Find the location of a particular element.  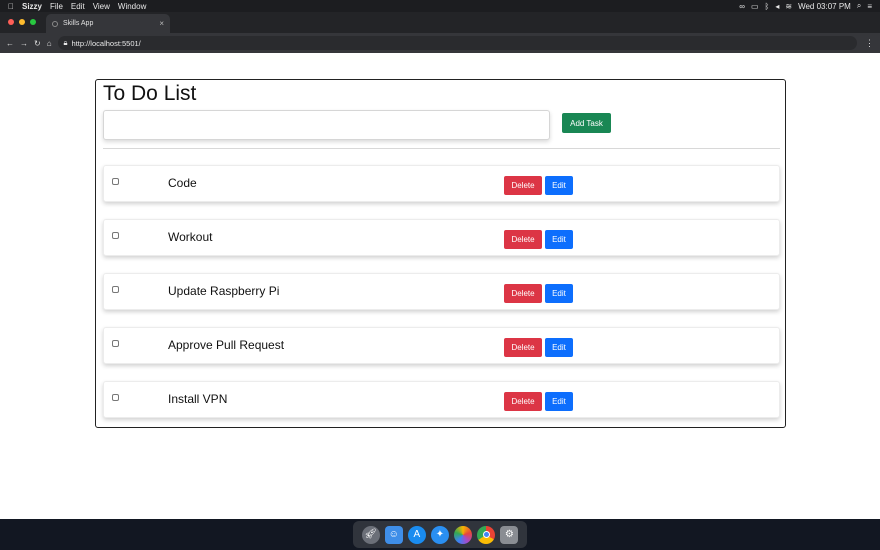

page-title: To Do List is located at coordinates (150, 93).